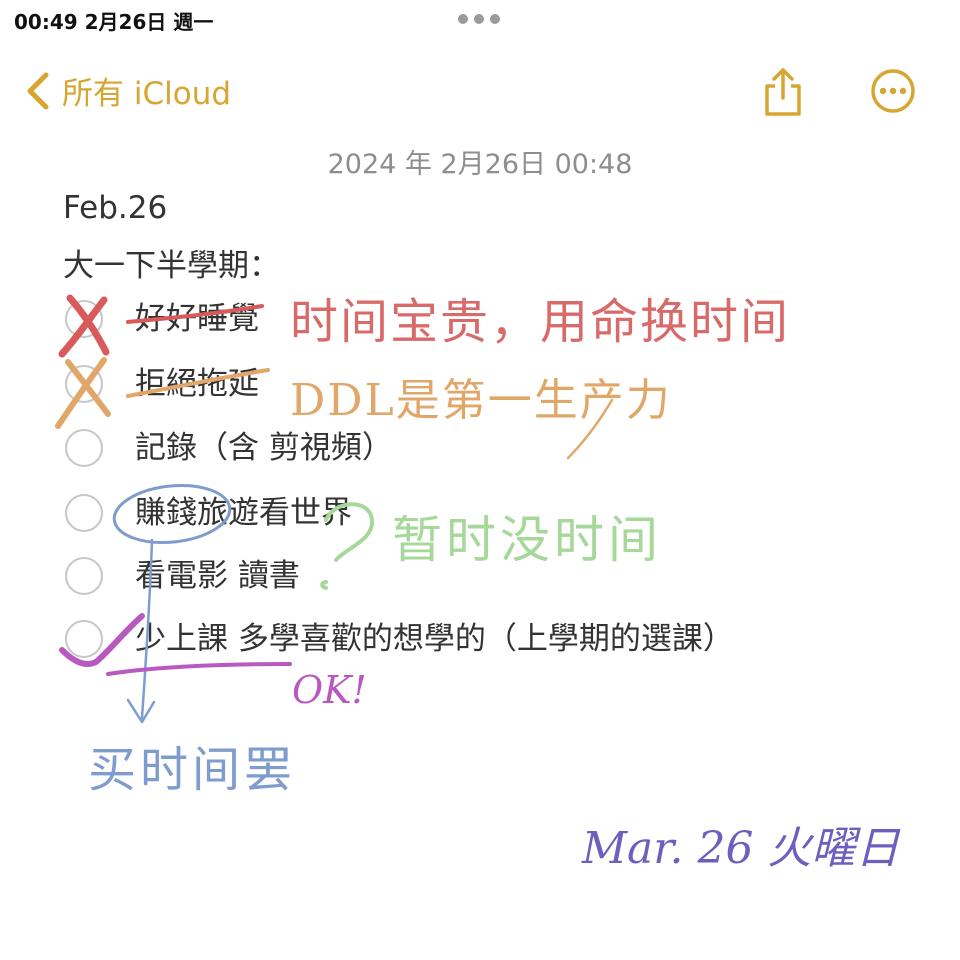  What do you see at coordinates (481, 400) in the screenshot?
I see `handwritten-note-orange: DDL是第一生产力` at bounding box center [481, 400].